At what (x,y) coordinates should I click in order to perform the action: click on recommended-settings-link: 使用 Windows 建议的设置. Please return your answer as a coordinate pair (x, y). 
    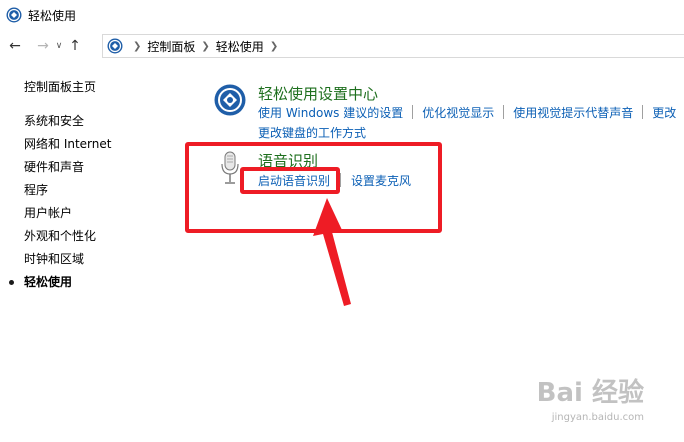
    Looking at the image, I should click on (330, 112).